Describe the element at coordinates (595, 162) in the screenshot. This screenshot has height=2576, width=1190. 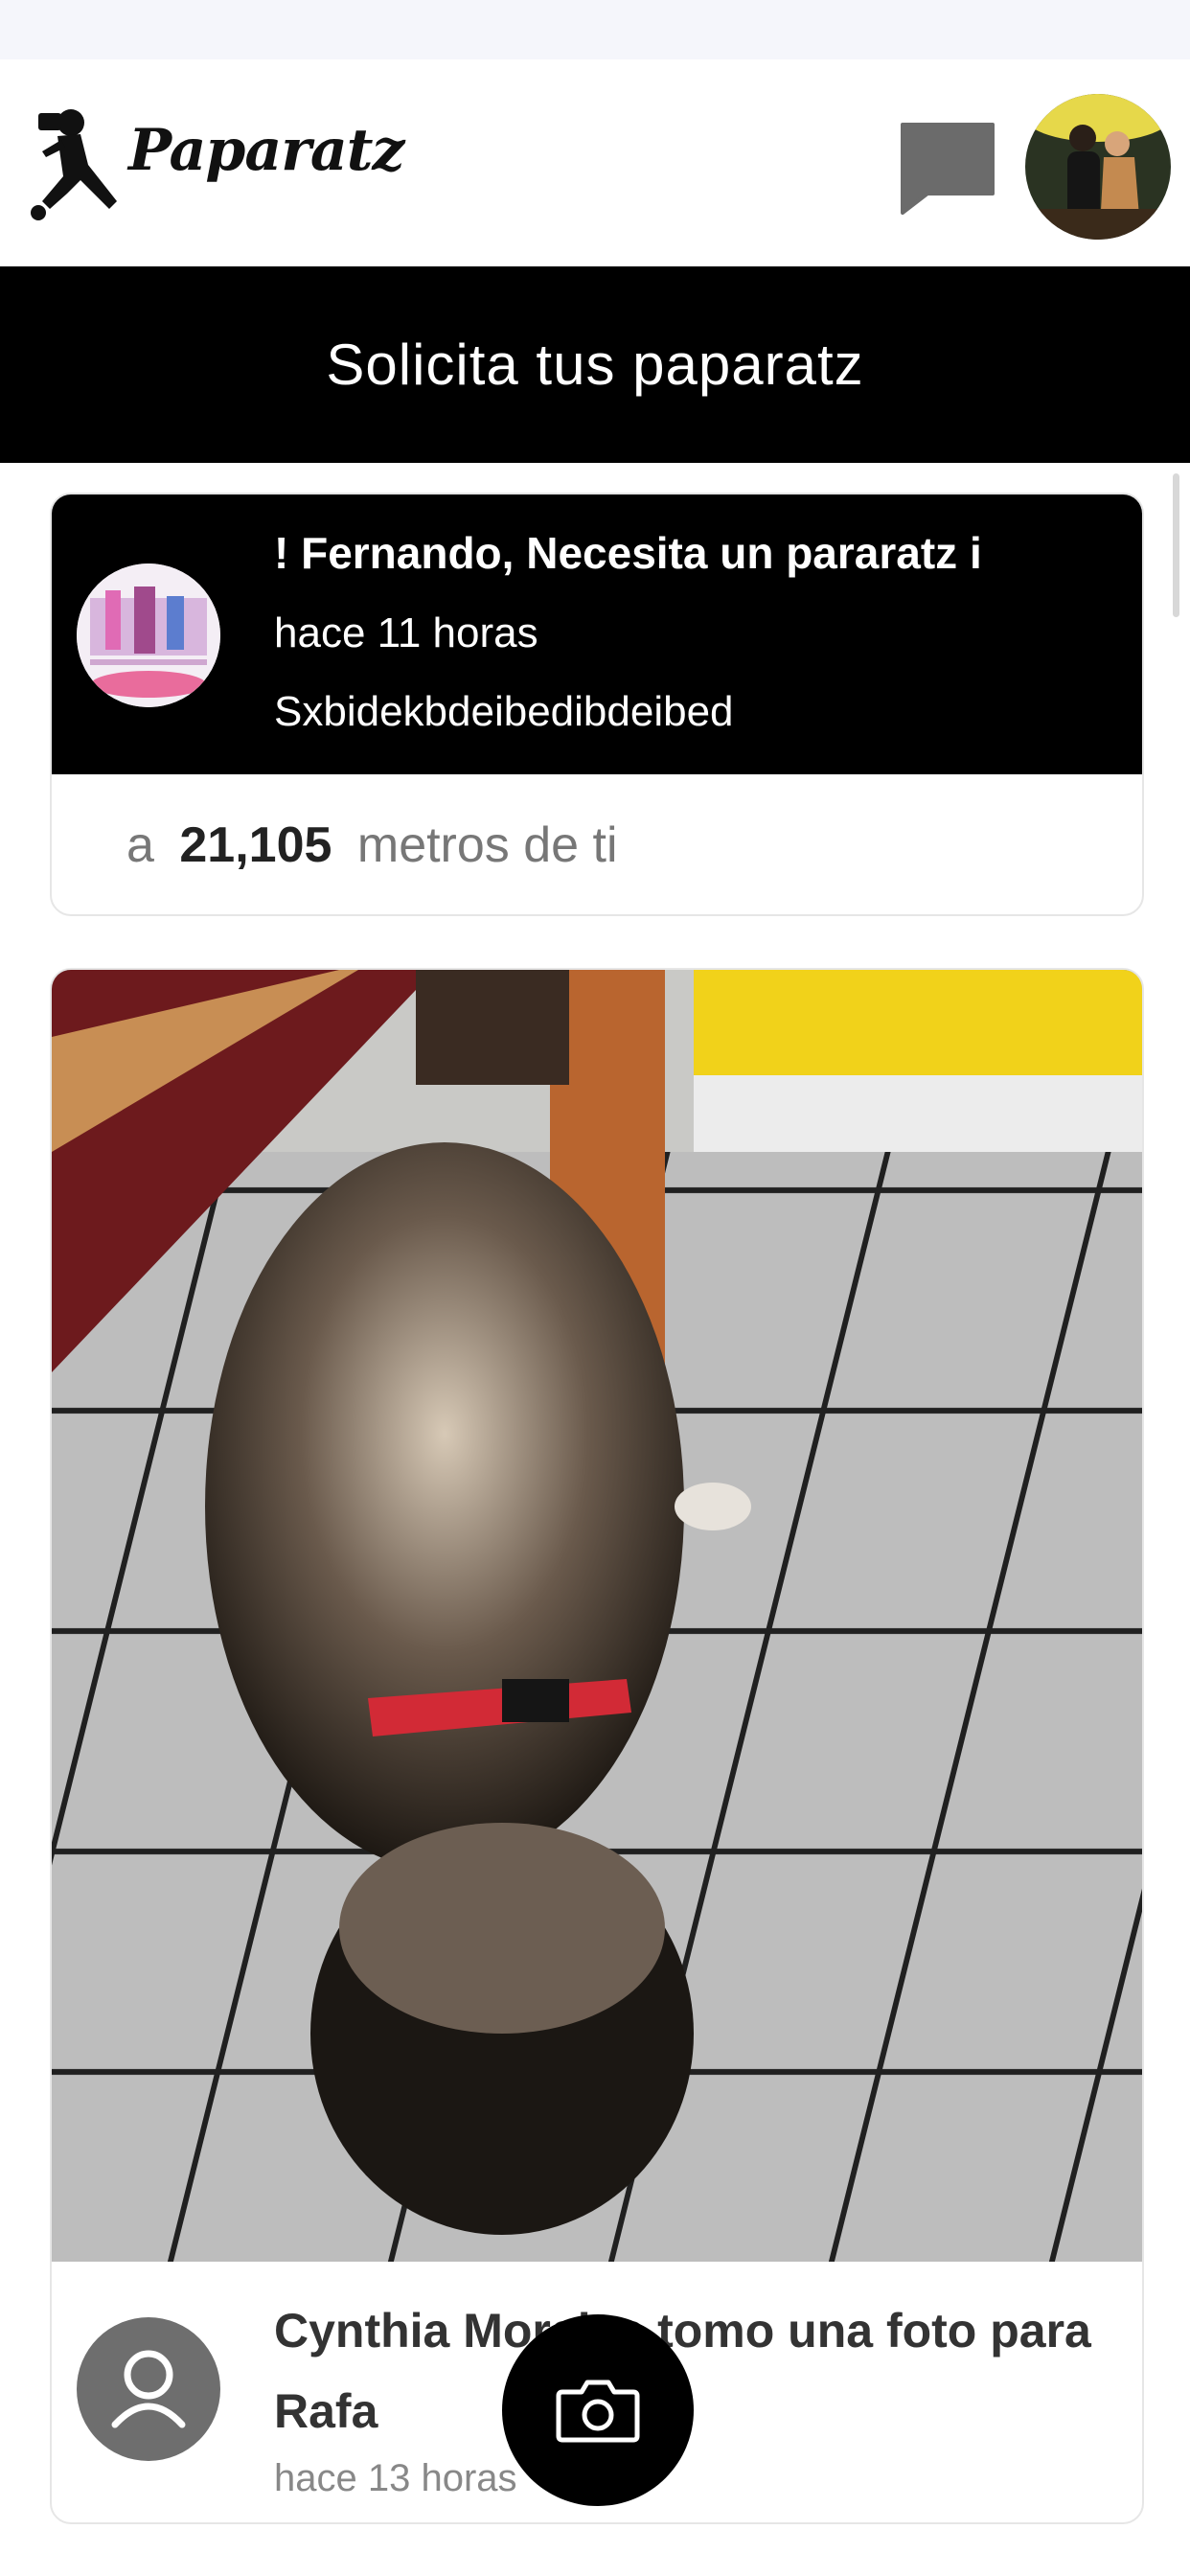
I see `app-header: Paparatz` at that location.